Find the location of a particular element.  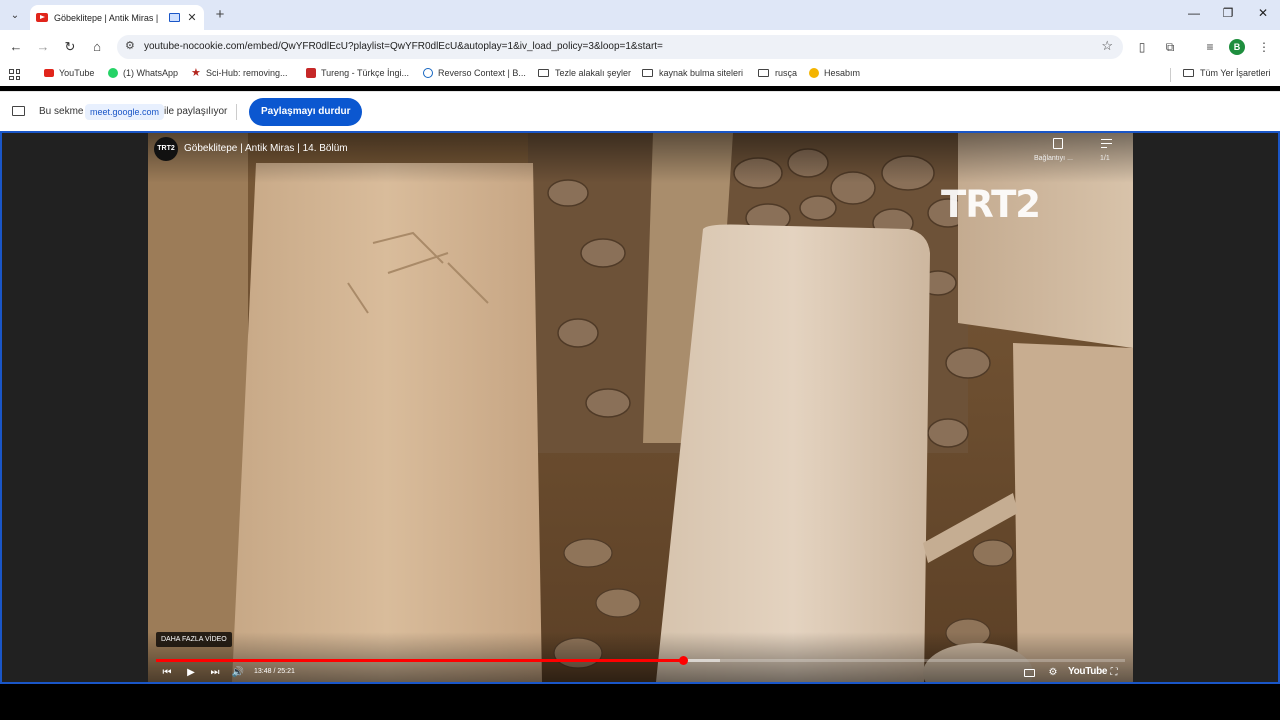

tab-title: Göbeklitepe | Antik Miras | is located at coordinates (106, 17).